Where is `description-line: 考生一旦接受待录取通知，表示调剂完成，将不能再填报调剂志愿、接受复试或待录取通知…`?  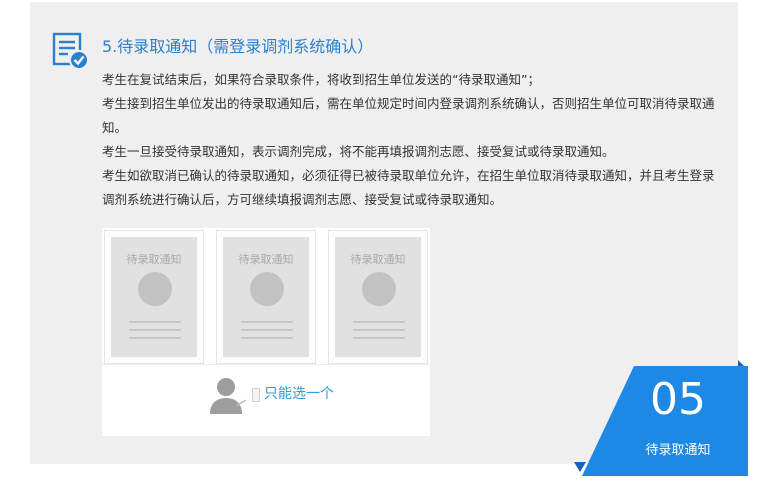
description-line: 考生一旦接受待录取通知，表示调剂完成，将不能再填报调剂志愿、接受复试或待录取通知… is located at coordinates (358, 151).